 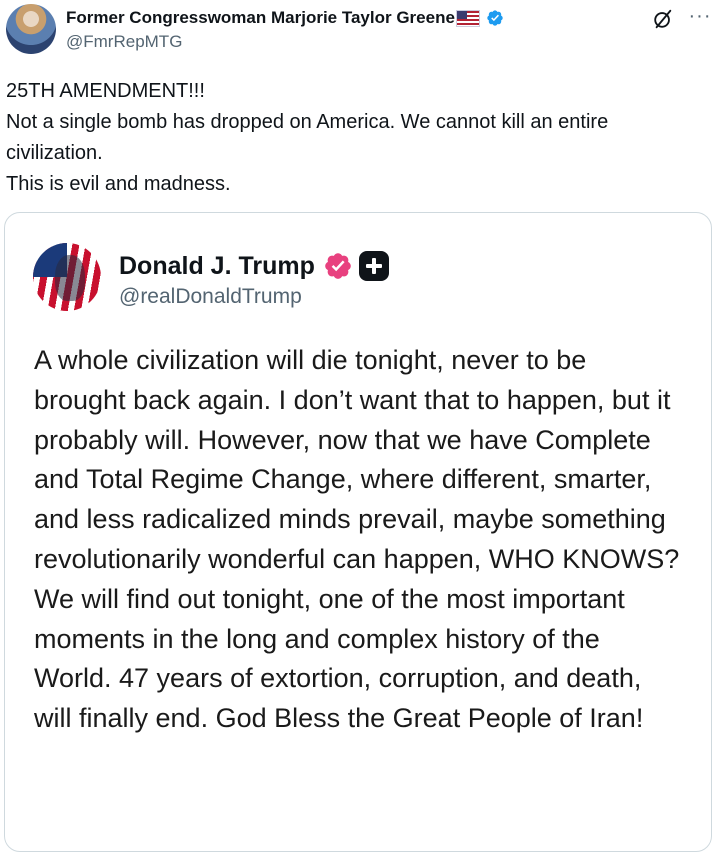 What do you see at coordinates (338, 266) in the screenshot?
I see `quoted-verified-badge-icon` at bounding box center [338, 266].